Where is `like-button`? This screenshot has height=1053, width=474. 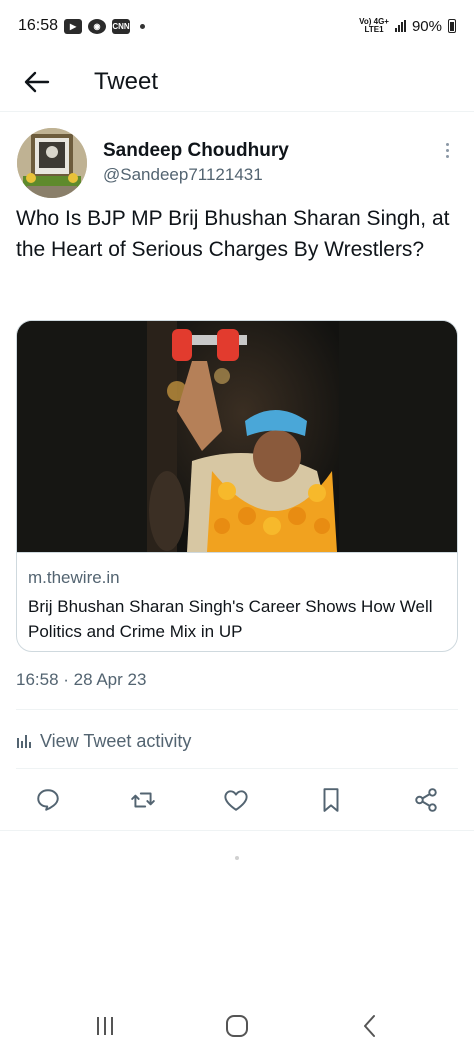 like-button is located at coordinates (236, 800).